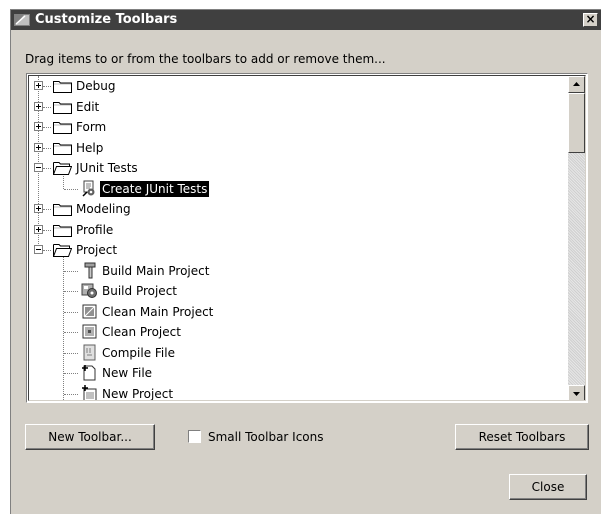 The image size is (601, 514). What do you see at coordinates (89, 270) in the screenshot?
I see `hammer-icon` at bounding box center [89, 270].